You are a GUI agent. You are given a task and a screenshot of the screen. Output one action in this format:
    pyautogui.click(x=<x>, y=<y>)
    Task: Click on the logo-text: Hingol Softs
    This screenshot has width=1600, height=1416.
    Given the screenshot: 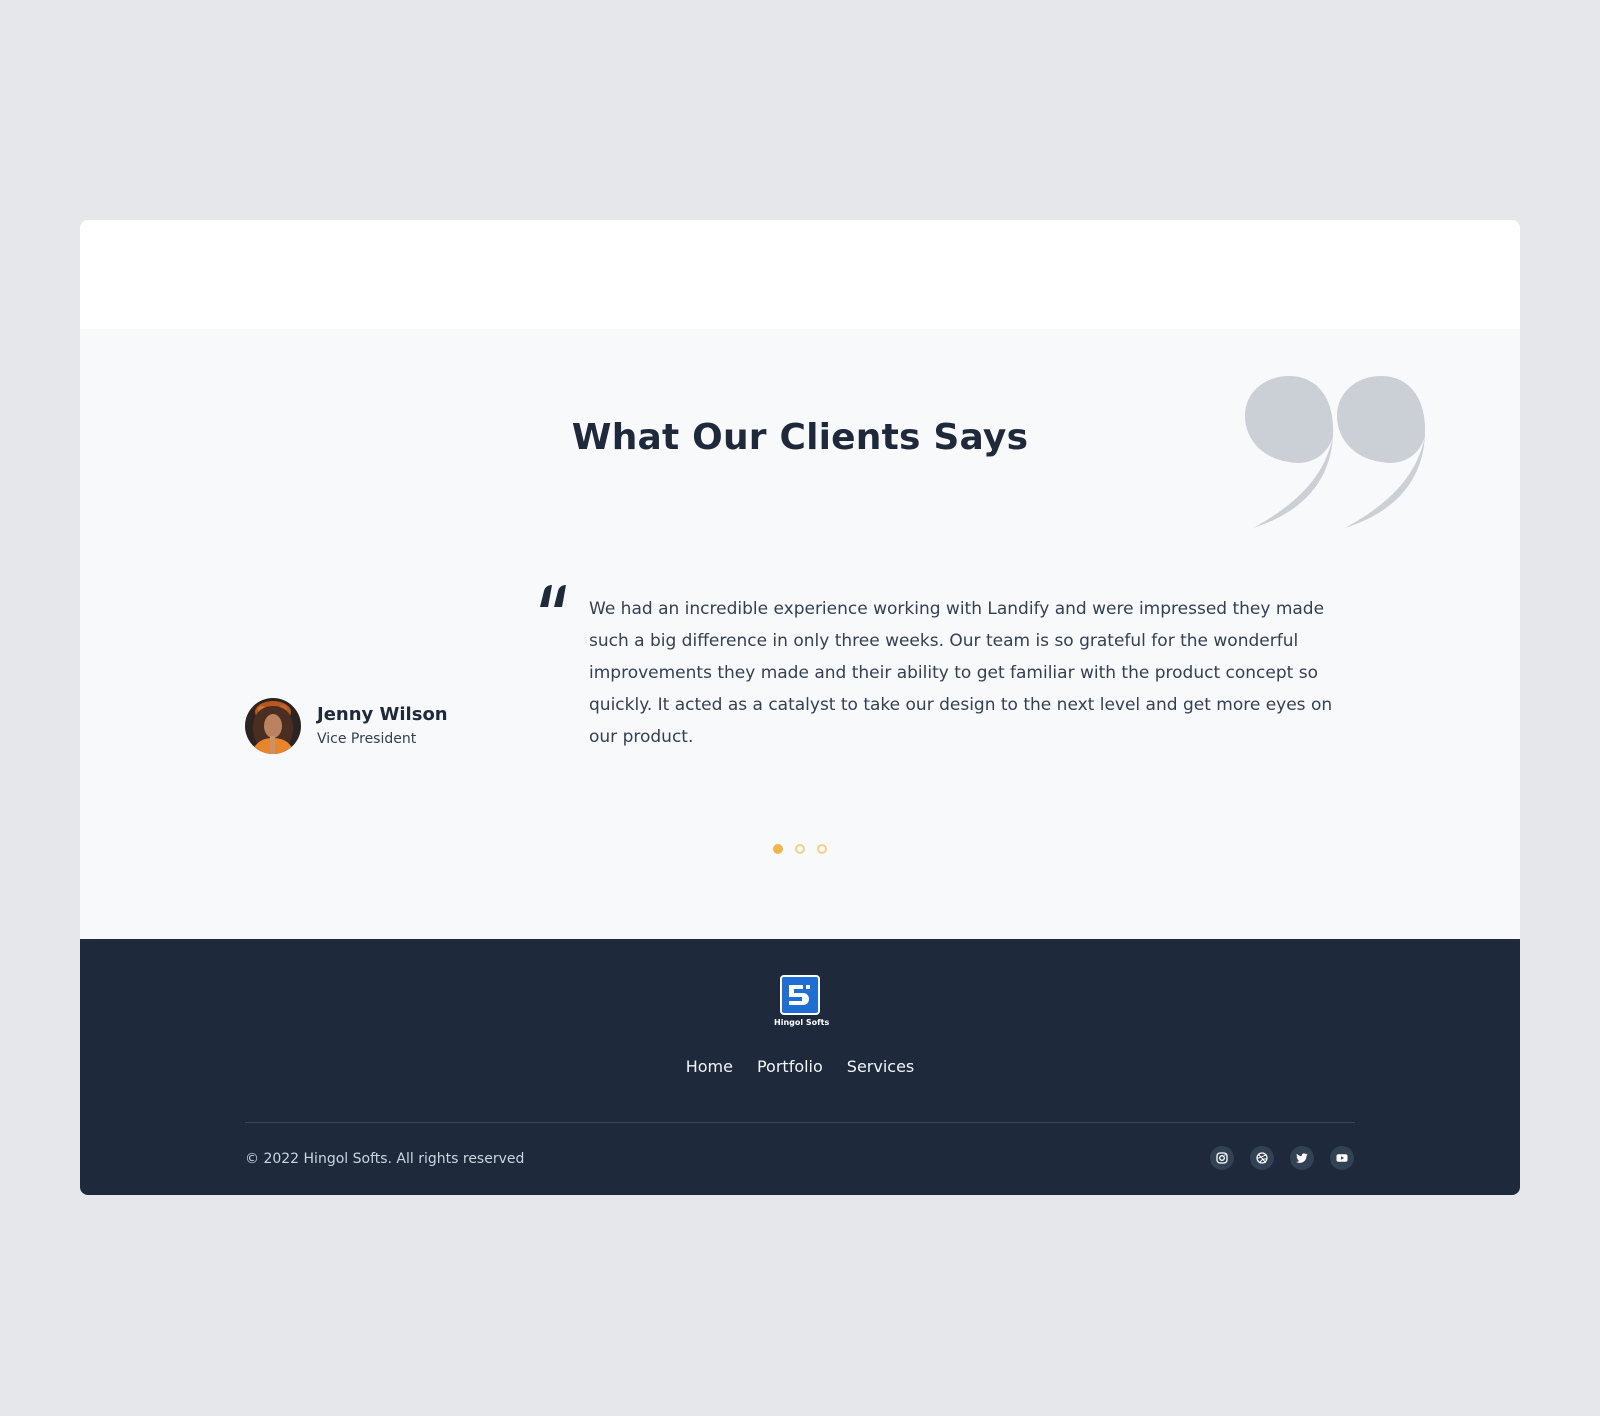 What is the action you would take?
    pyautogui.click(x=802, y=1022)
    